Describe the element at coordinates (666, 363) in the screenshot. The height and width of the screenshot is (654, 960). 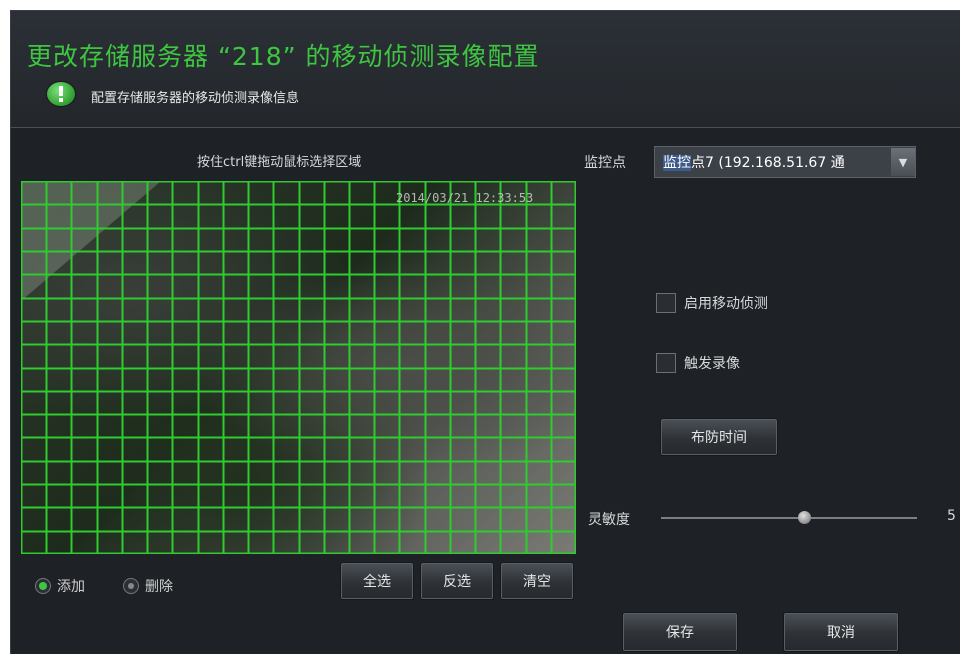
I see `trigger-recording-box` at that location.